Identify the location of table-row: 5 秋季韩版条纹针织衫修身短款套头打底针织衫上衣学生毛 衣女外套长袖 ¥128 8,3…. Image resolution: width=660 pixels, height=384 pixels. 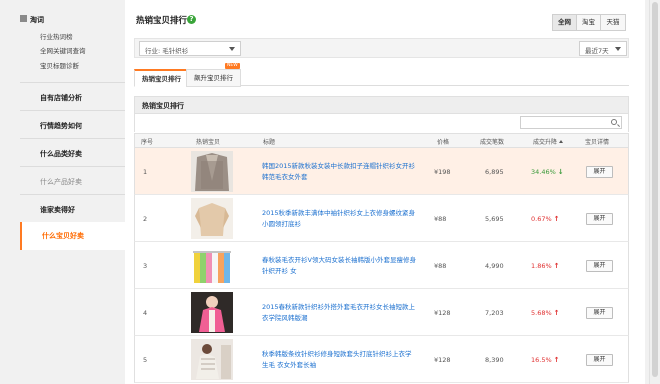
(381, 359).